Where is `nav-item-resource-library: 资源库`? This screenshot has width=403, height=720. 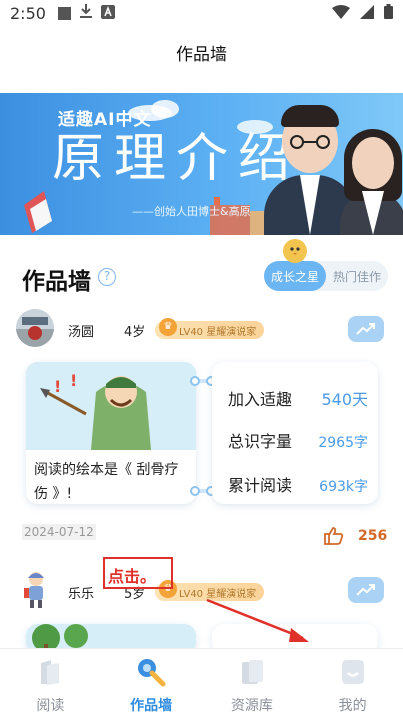 nav-item-resource-library: 资源库 is located at coordinates (252, 684).